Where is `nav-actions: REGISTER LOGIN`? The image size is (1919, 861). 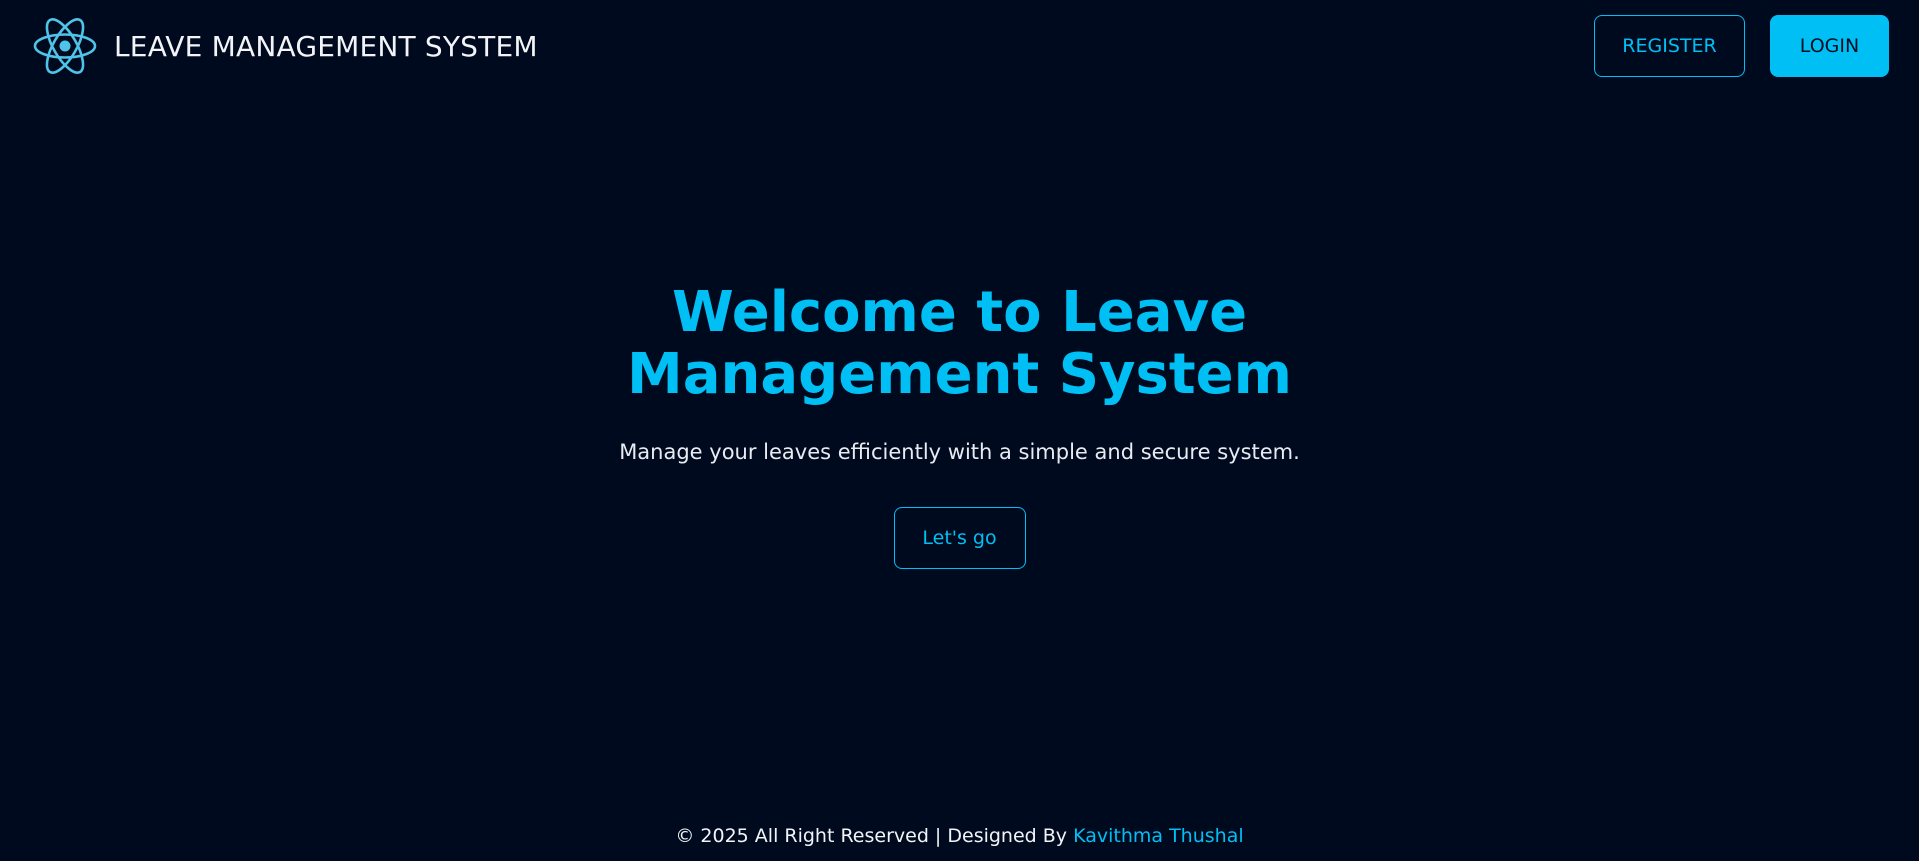 nav-actions: REGISTER LOGIN is located at coordinates (1741, 46).